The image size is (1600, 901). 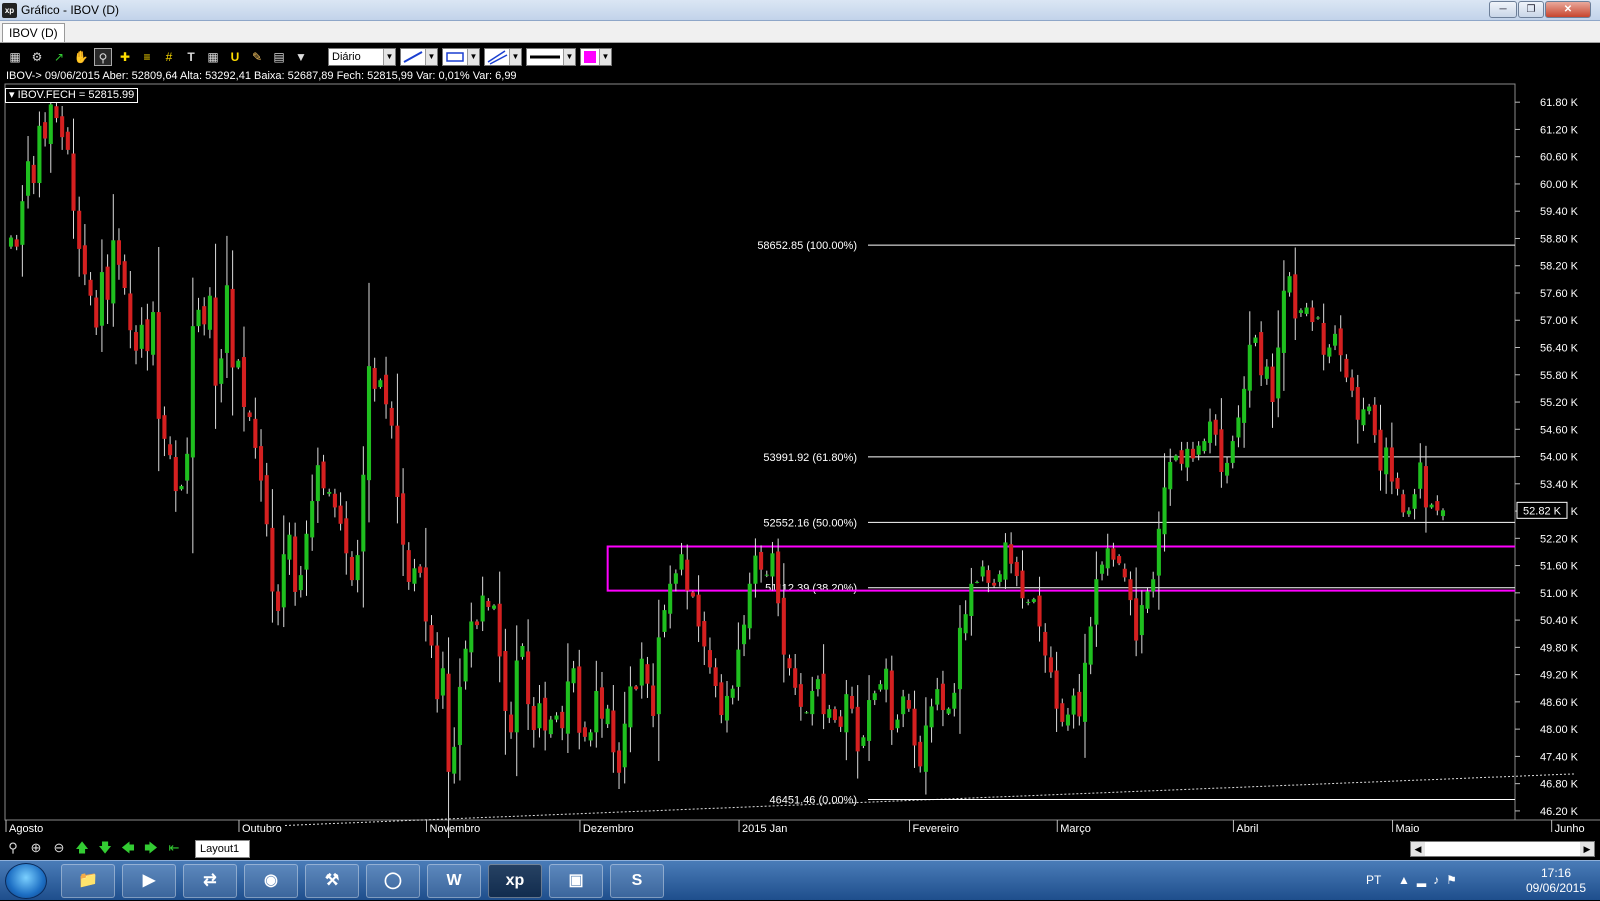 I want to click on tools-icon: ⚒, so click(x=332, y=881).